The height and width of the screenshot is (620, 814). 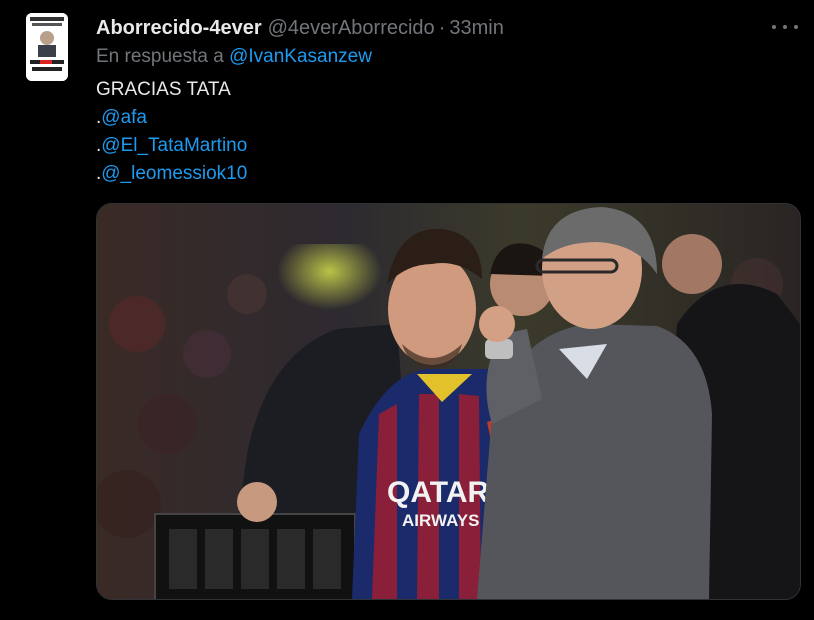 I want to click on avatar, so click(x=47, y=47).